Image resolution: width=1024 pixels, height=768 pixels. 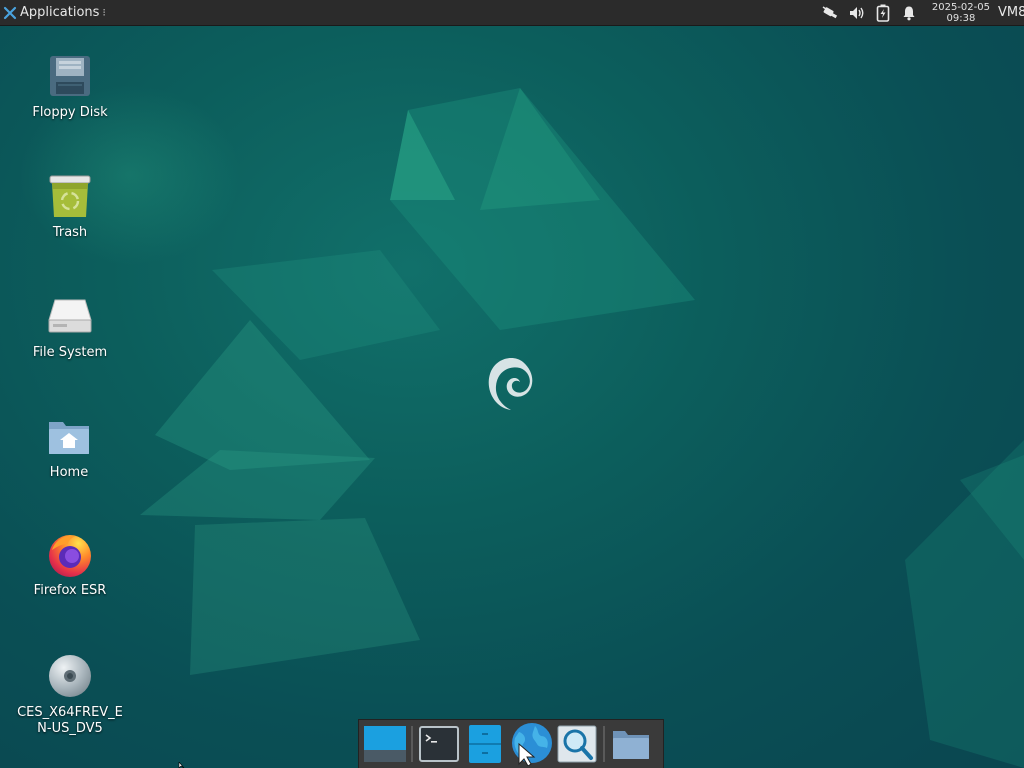 I want to click on floppy-disk-icon, so click(x=70, y=76).